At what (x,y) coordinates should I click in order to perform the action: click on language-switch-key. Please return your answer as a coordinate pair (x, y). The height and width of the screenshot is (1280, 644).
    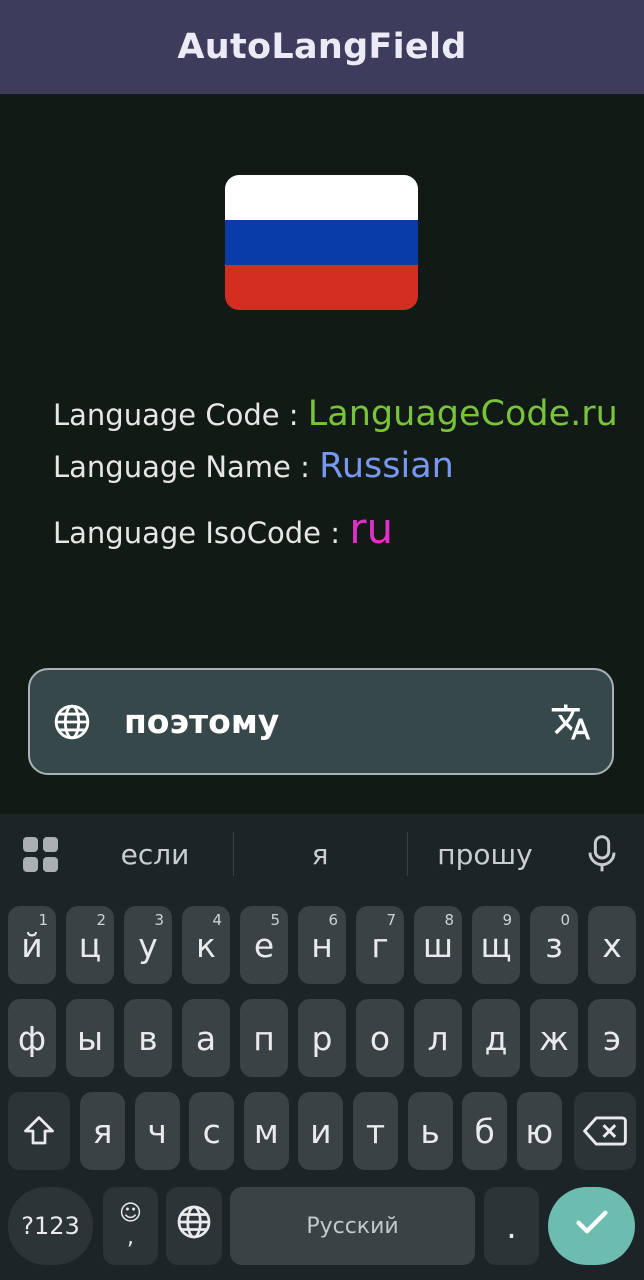
    Looking at the image, I should click on (194, 1226).